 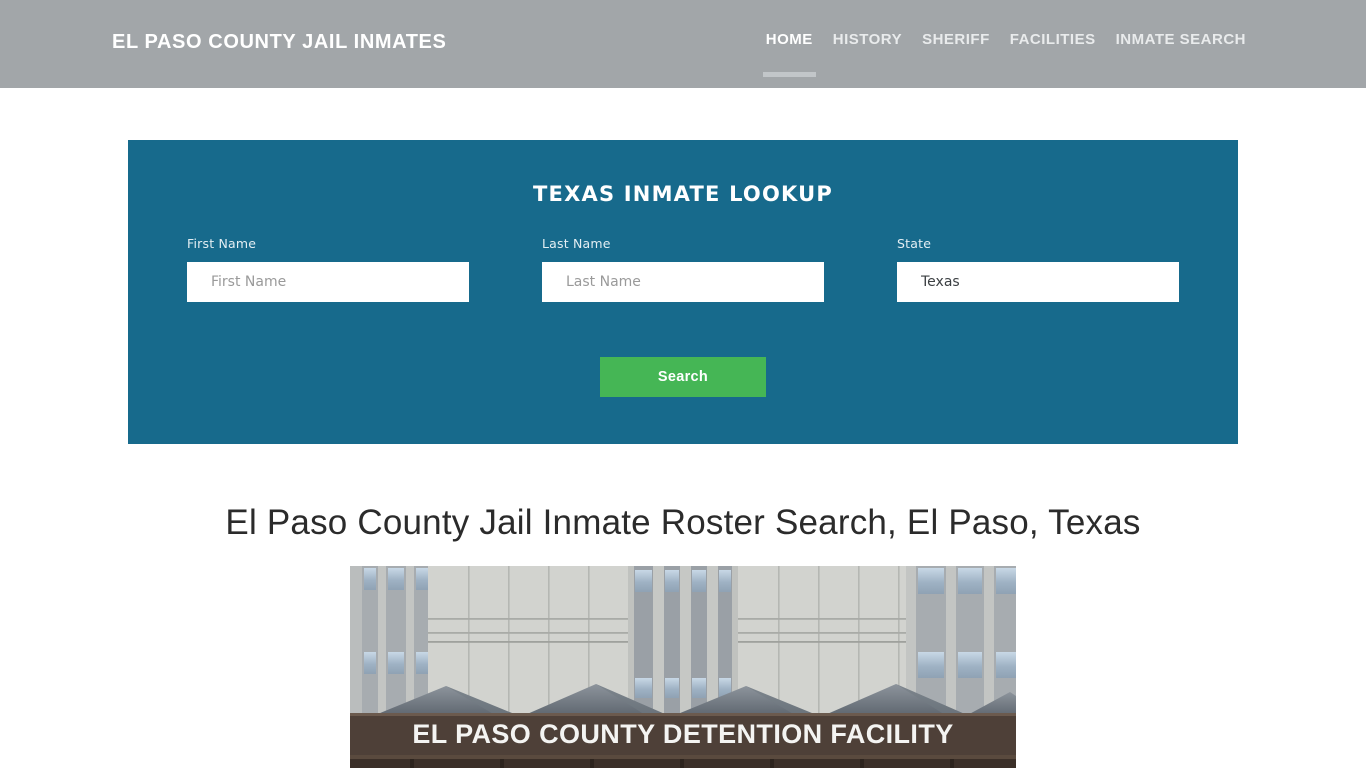 I want to click on nav-item-inmate-search: INMATE SEARCH, so click(x=1181, y=39).